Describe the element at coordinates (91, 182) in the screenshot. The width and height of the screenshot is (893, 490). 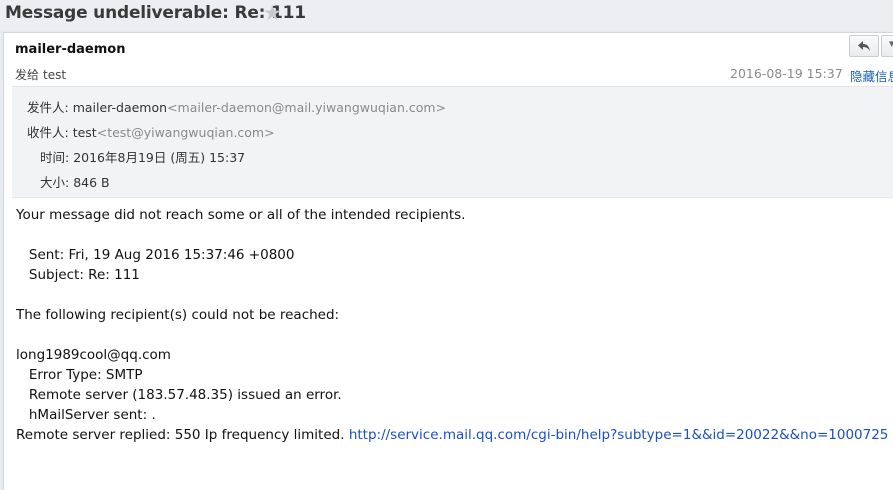
I see `size-value: 846 B` at that location.